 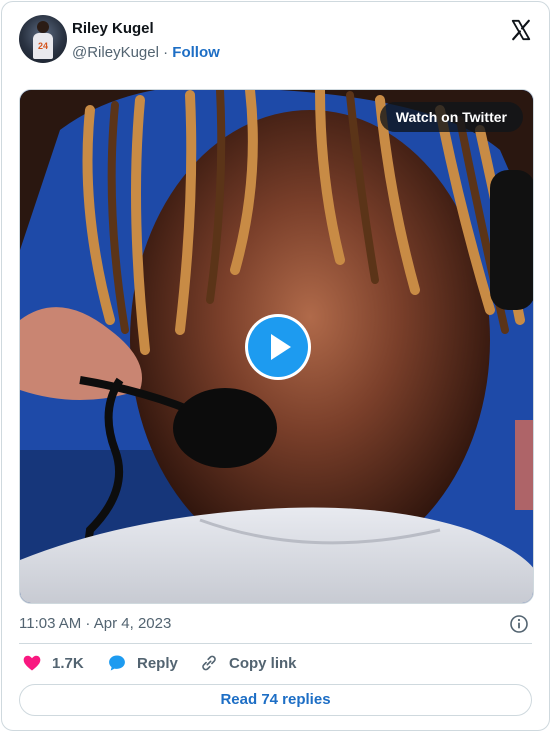 What do you see at coordinates (42, 46) in the screenshot?
I see `avatar-jersey-number: 24` at bounding box center [42, 46].